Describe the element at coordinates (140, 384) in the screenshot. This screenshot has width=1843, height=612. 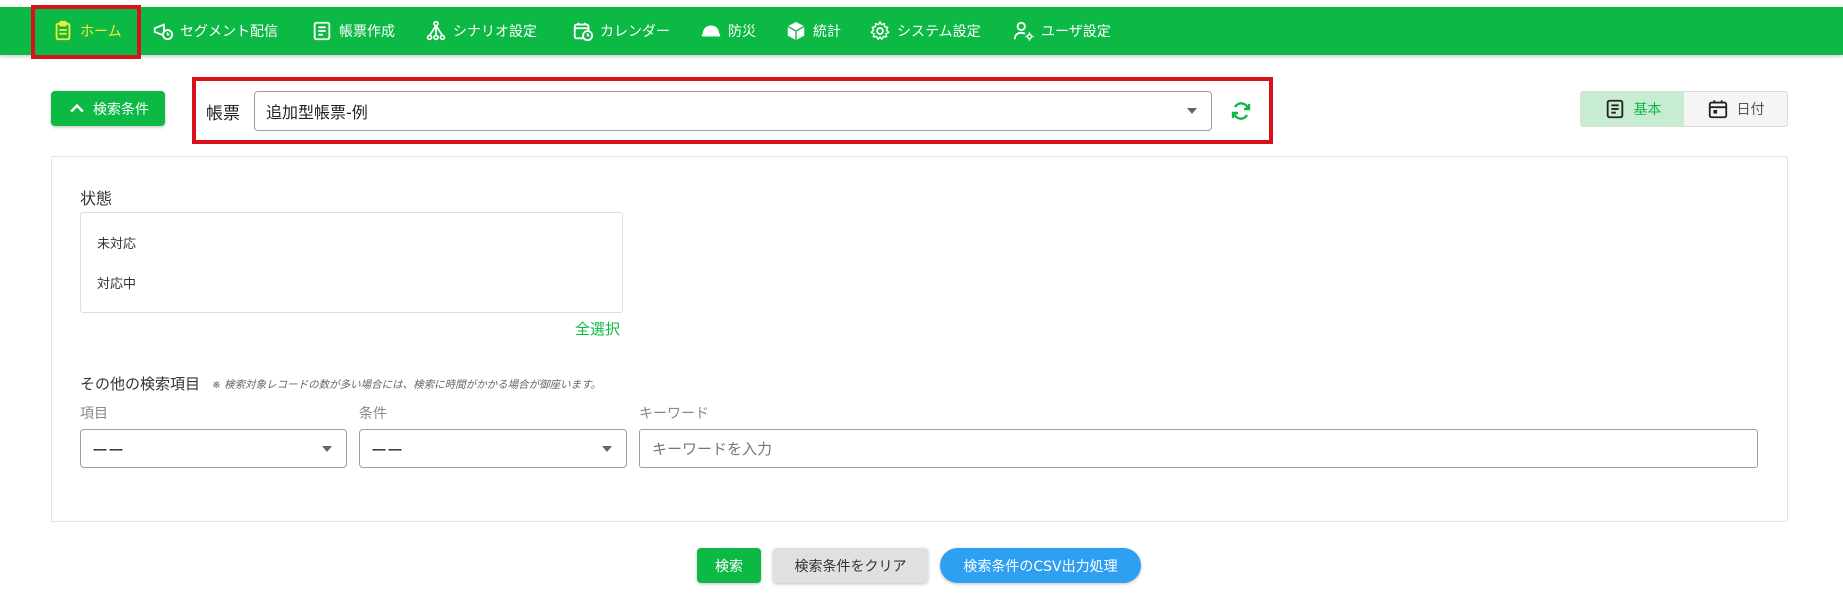
I see `other-search-title: その他の検索項目` at that location.